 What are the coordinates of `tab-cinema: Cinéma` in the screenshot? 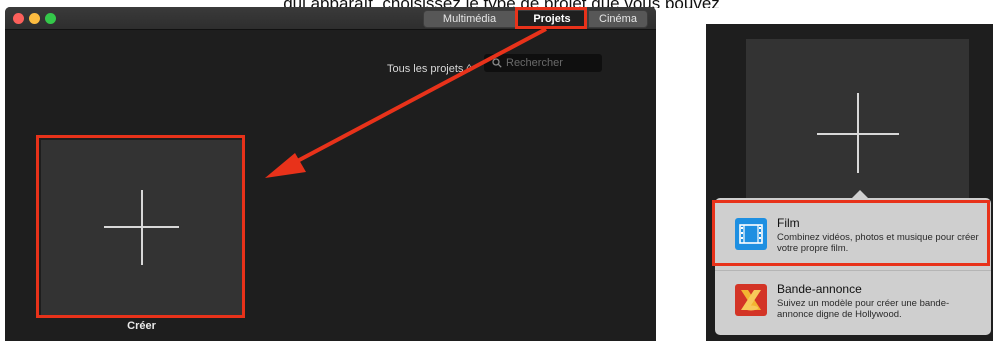 It's located at (618, 19).